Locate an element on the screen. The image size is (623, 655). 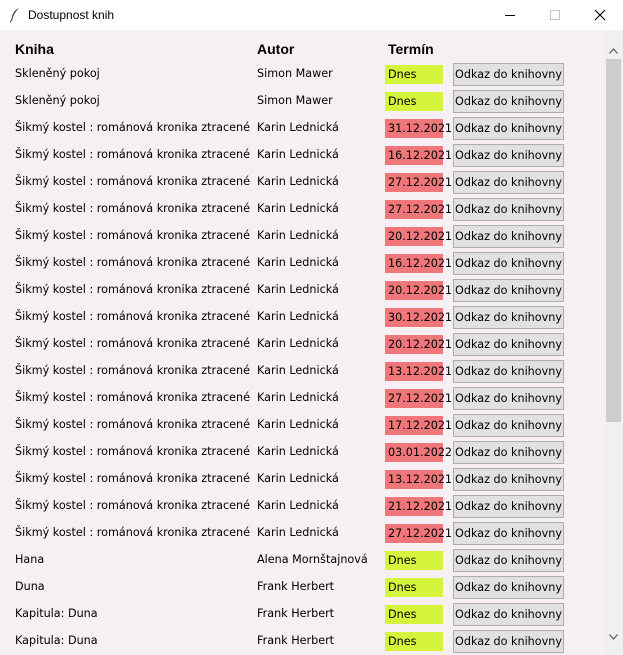
maximize-button is located at coordinates (555, 15).